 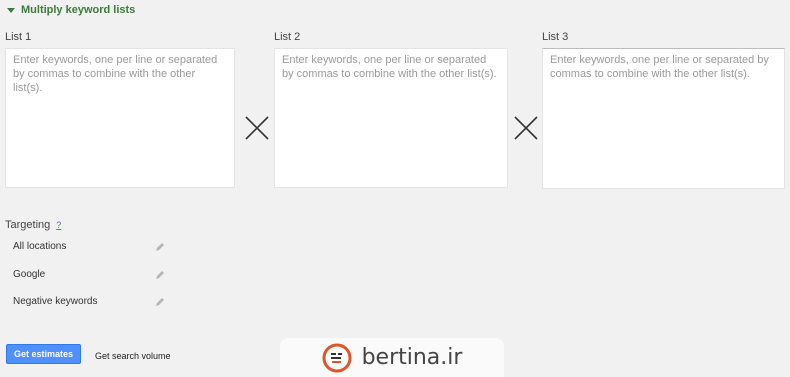 What do you see at coordinates (11, 10) in the screenshot?
I see `triangle-down-icon` at bounding box center [11, 10].